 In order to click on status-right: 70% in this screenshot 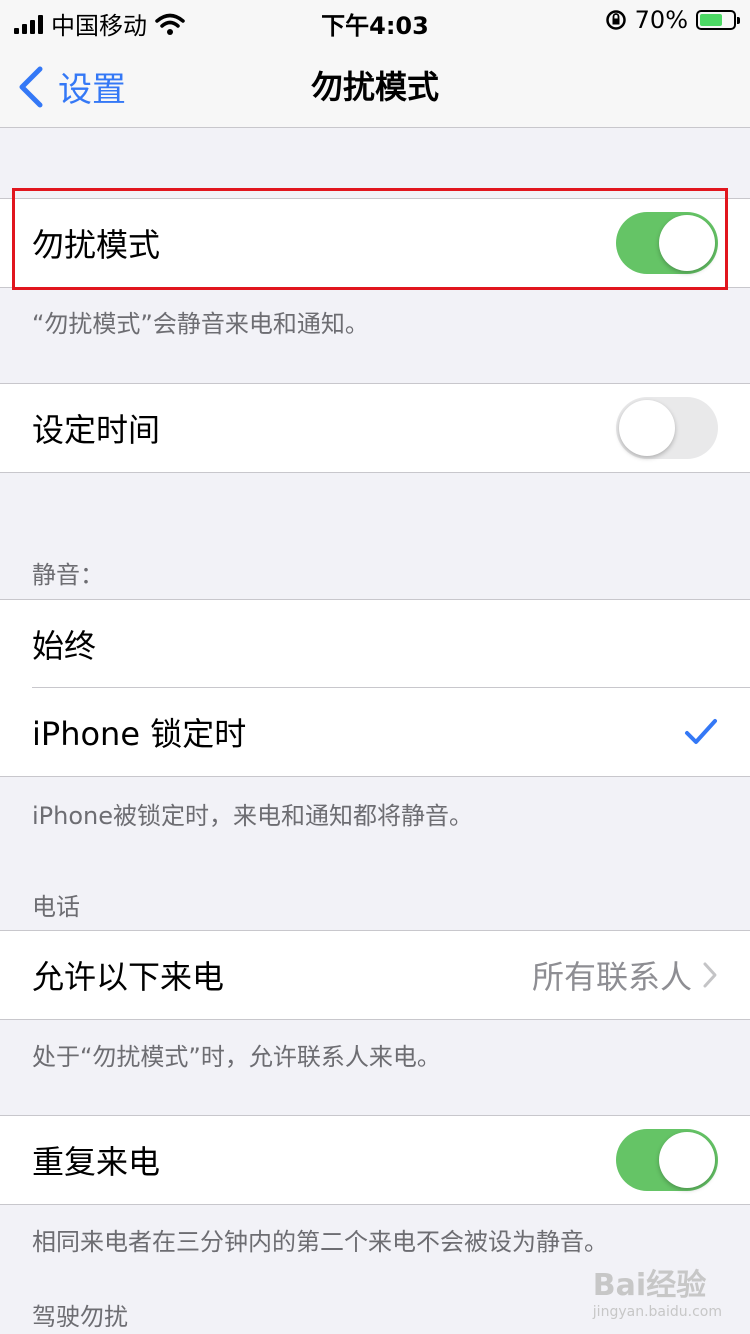, I will do `click(672, 20)`.